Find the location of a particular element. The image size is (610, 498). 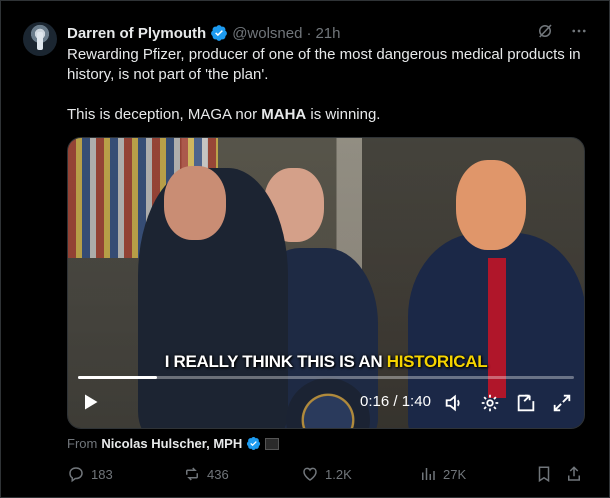

reply-count: 183 is located at coordinates (102, 474).